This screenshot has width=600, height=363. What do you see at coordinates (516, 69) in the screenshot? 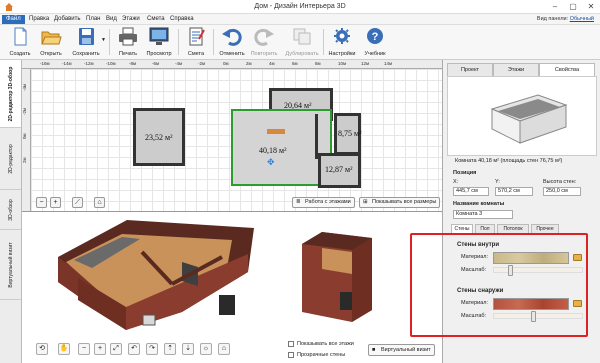
I see `tab-floors: Этажи` at bounding box center [516, 69].